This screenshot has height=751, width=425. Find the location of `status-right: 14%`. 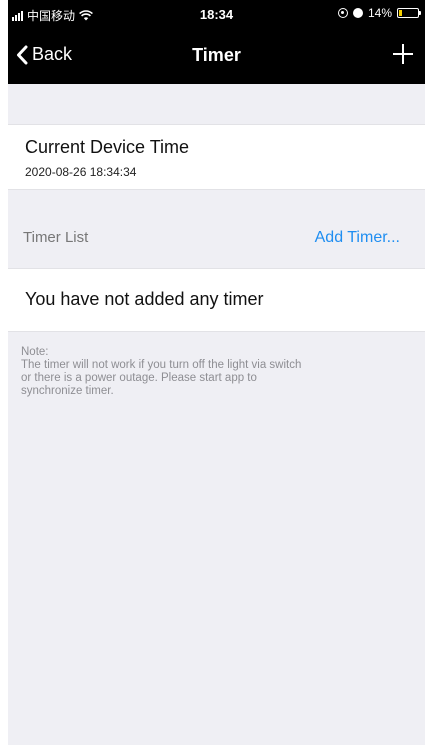

status-right: 14% is located at coordinates (379, 13).